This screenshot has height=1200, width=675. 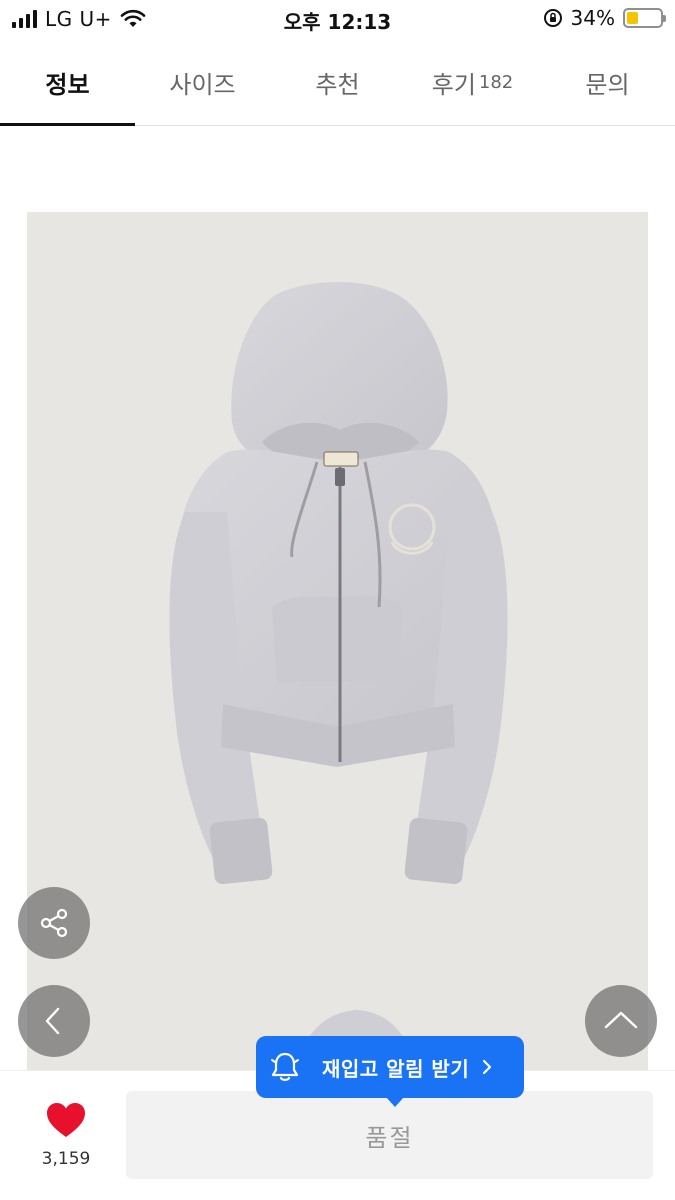 I want to click on scroll-top-button, so click(x=621, y=1021).